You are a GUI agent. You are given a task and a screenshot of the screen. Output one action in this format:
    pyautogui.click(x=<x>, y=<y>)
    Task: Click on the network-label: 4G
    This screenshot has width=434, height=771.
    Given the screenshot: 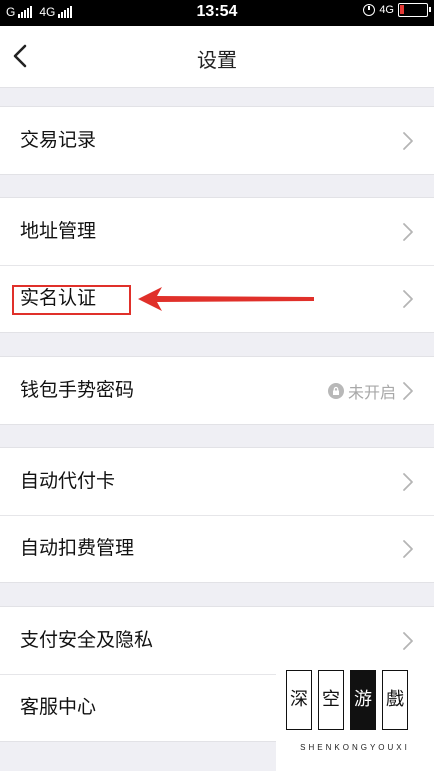 What is the action you would take?
    pyautogui.click(x=386, y=10)
    